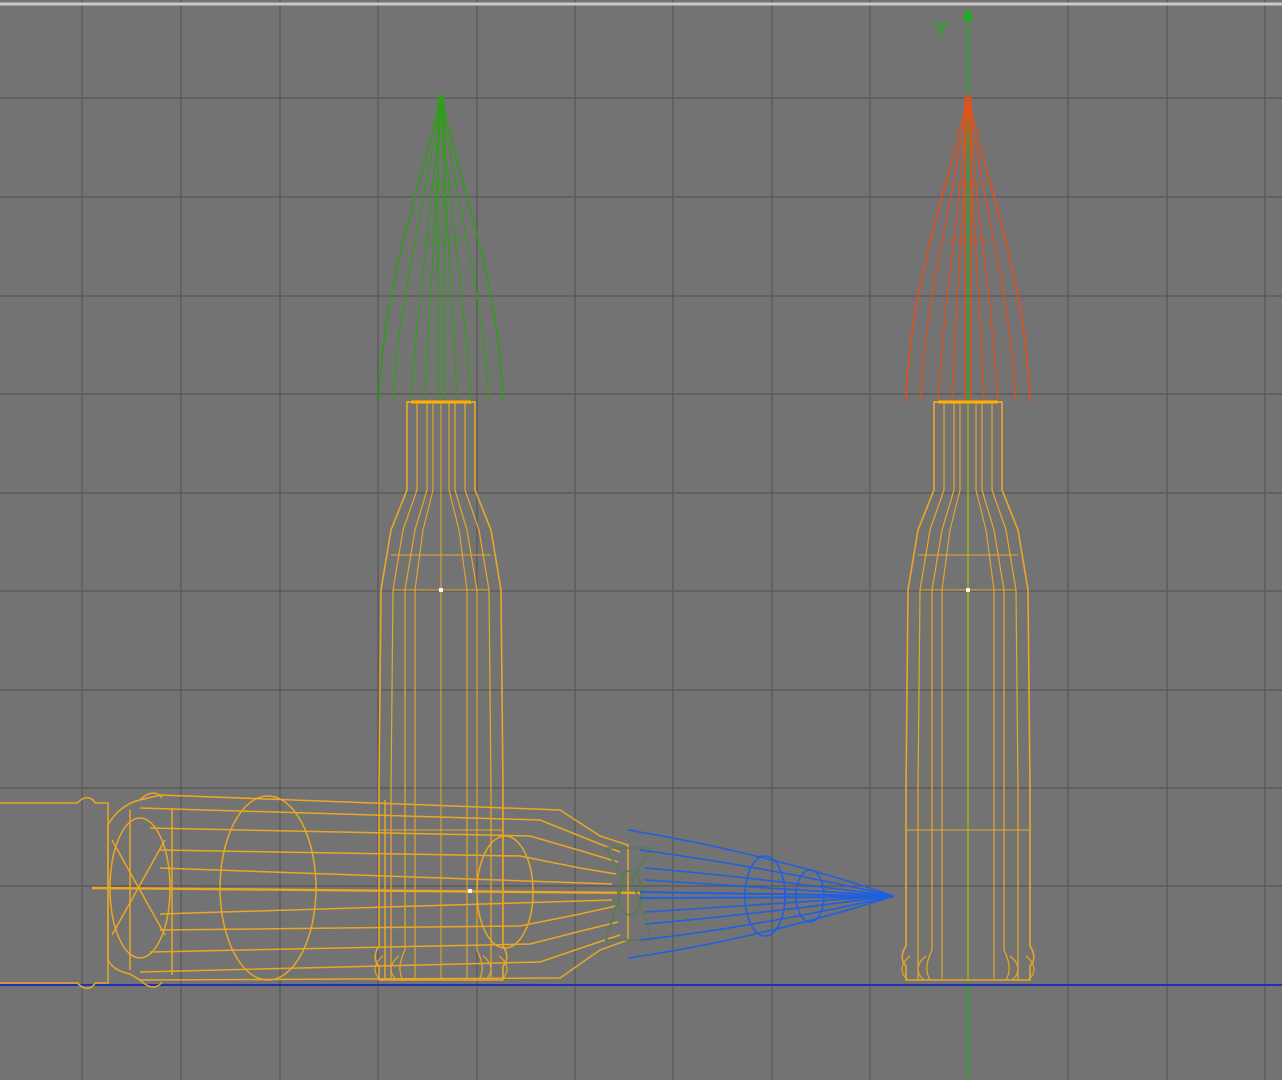  Describe the element at coordinates (940, 31) in the screenshot. I see `y-axis-label: Y` at that location.